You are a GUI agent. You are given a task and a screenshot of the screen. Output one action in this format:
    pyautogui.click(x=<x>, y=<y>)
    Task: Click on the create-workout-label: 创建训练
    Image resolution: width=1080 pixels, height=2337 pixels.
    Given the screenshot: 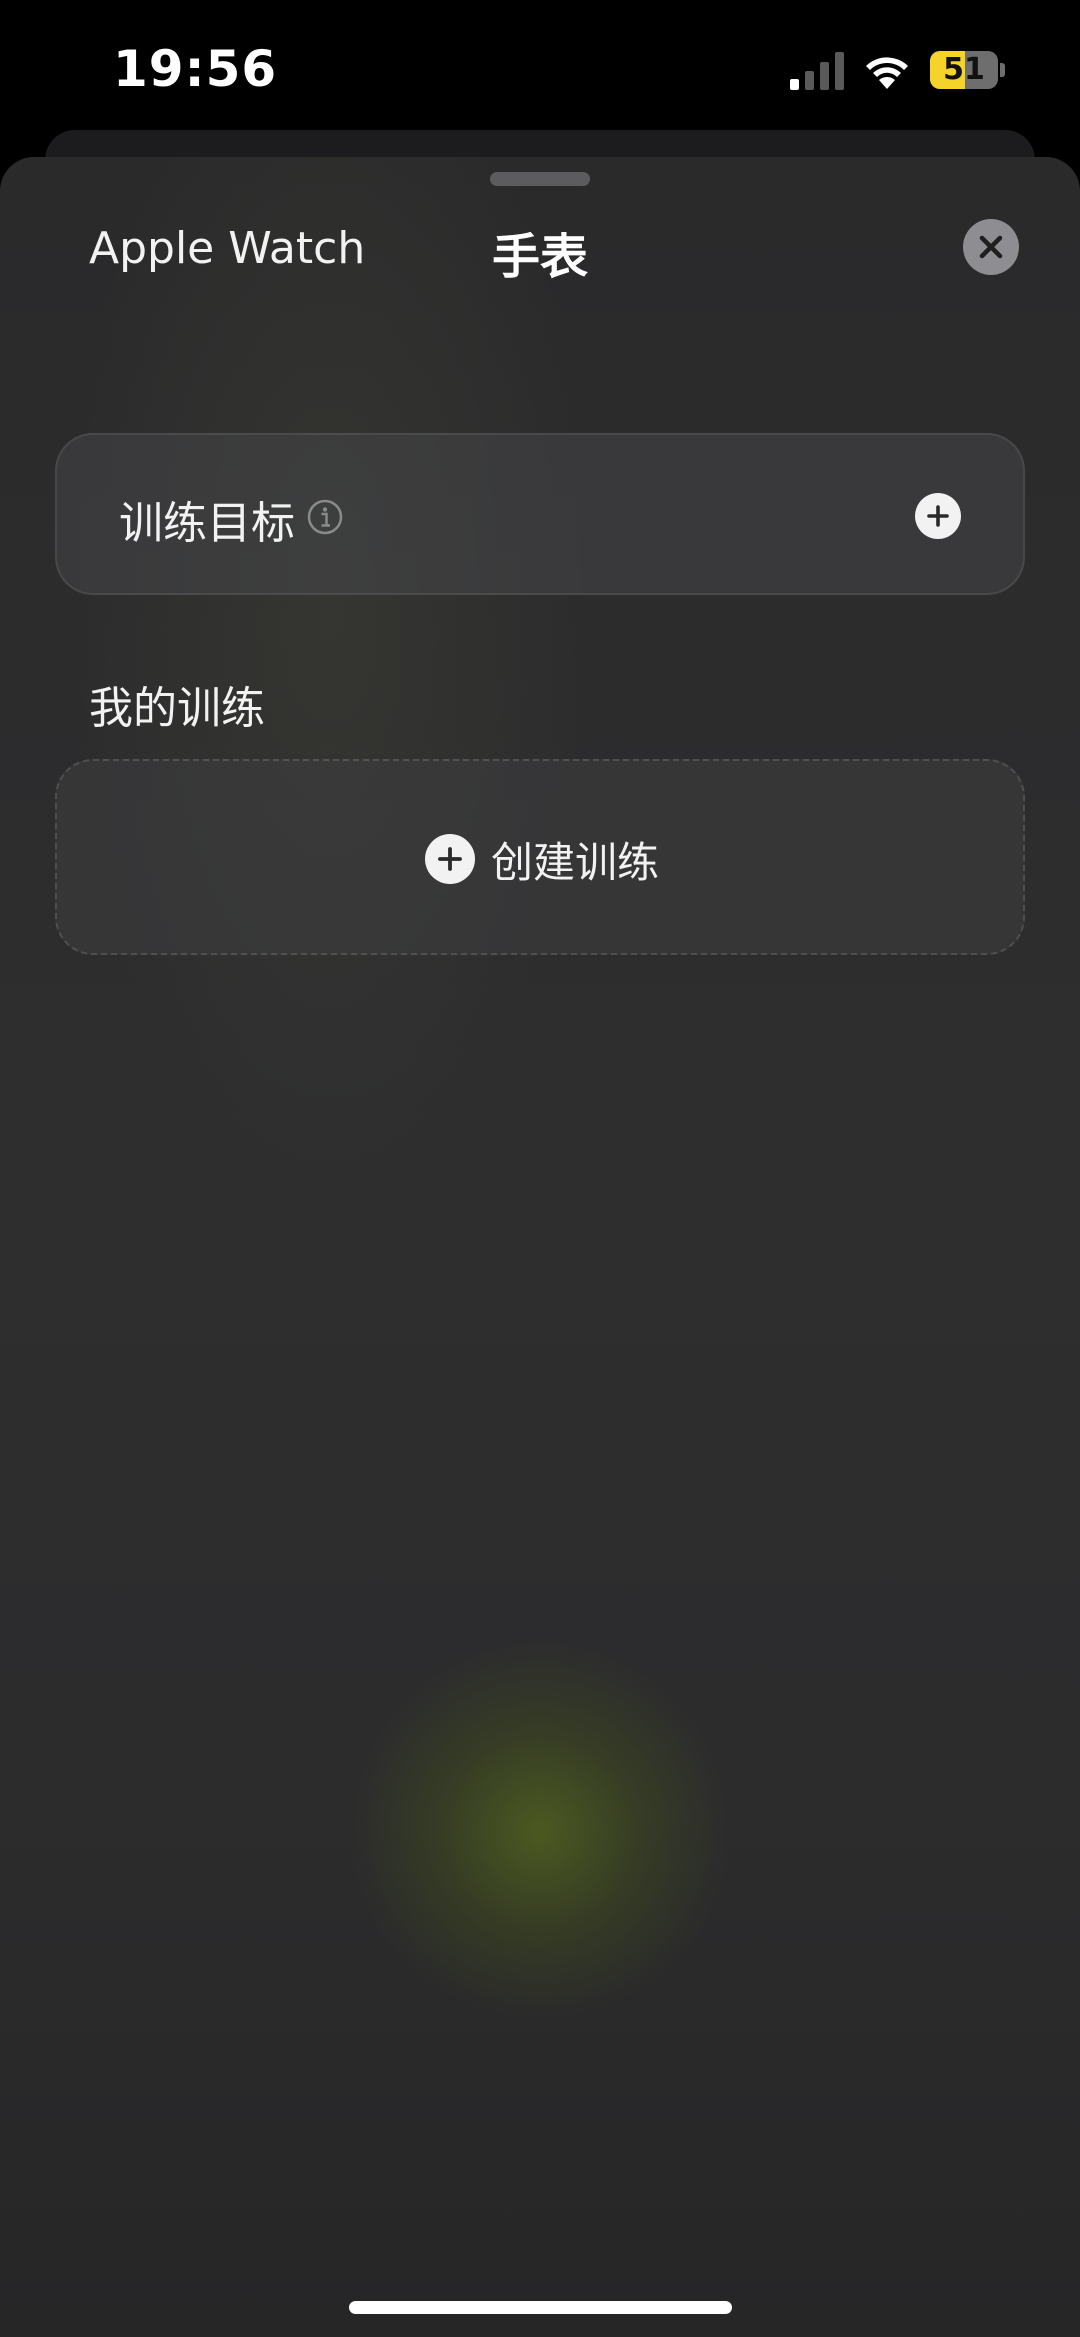 What is the action you would take?
    pyautogui.click(x=574, y=862)
    